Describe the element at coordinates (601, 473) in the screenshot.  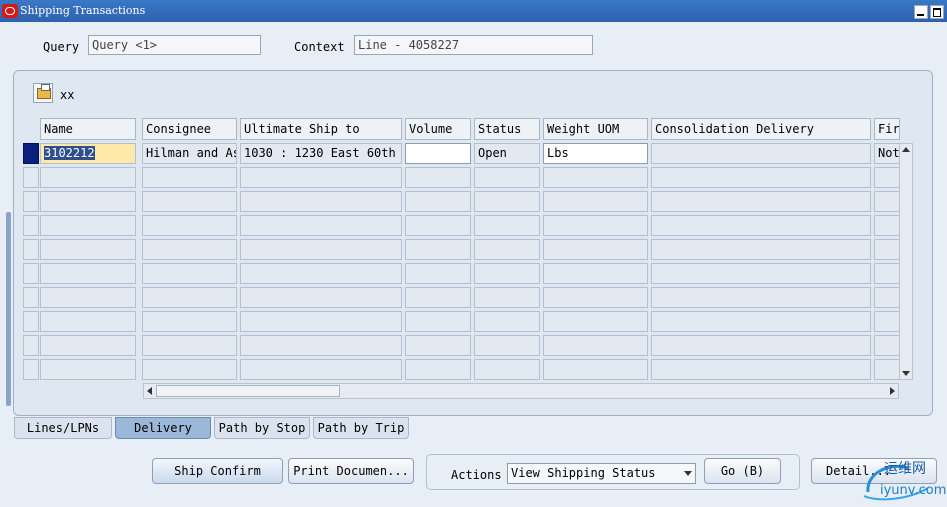
I see `actions-select: View Shipping Status` at that location.